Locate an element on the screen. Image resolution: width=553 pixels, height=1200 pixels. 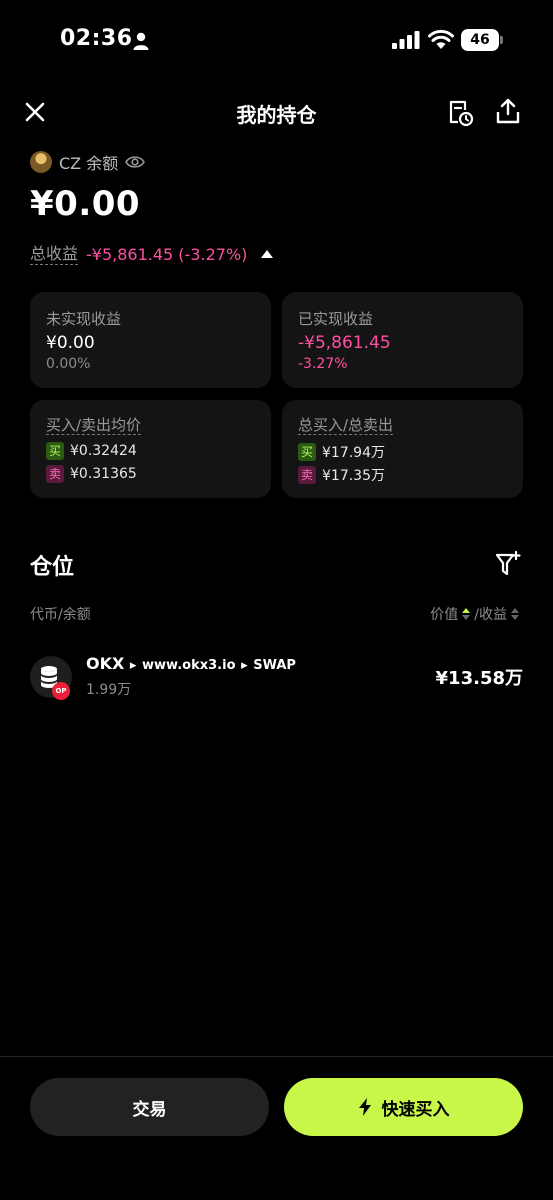
battery-level: 46 is located at coordinates (480, 40).